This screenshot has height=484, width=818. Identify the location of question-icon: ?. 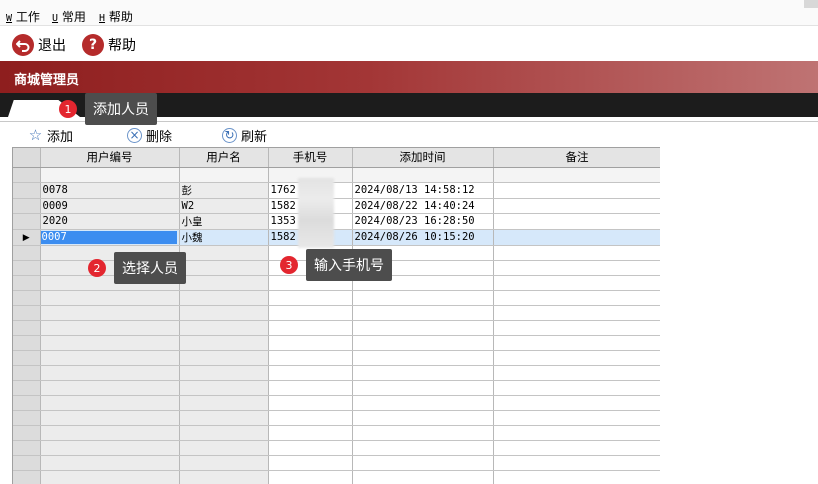
(93, 45).